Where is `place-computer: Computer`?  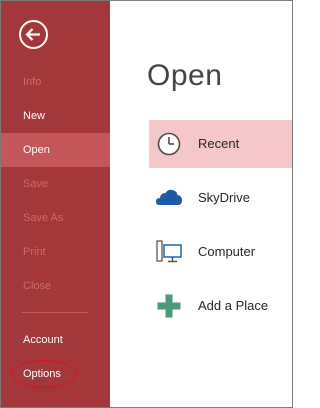 place-computer: Computer is located at coordinates (220, 252).